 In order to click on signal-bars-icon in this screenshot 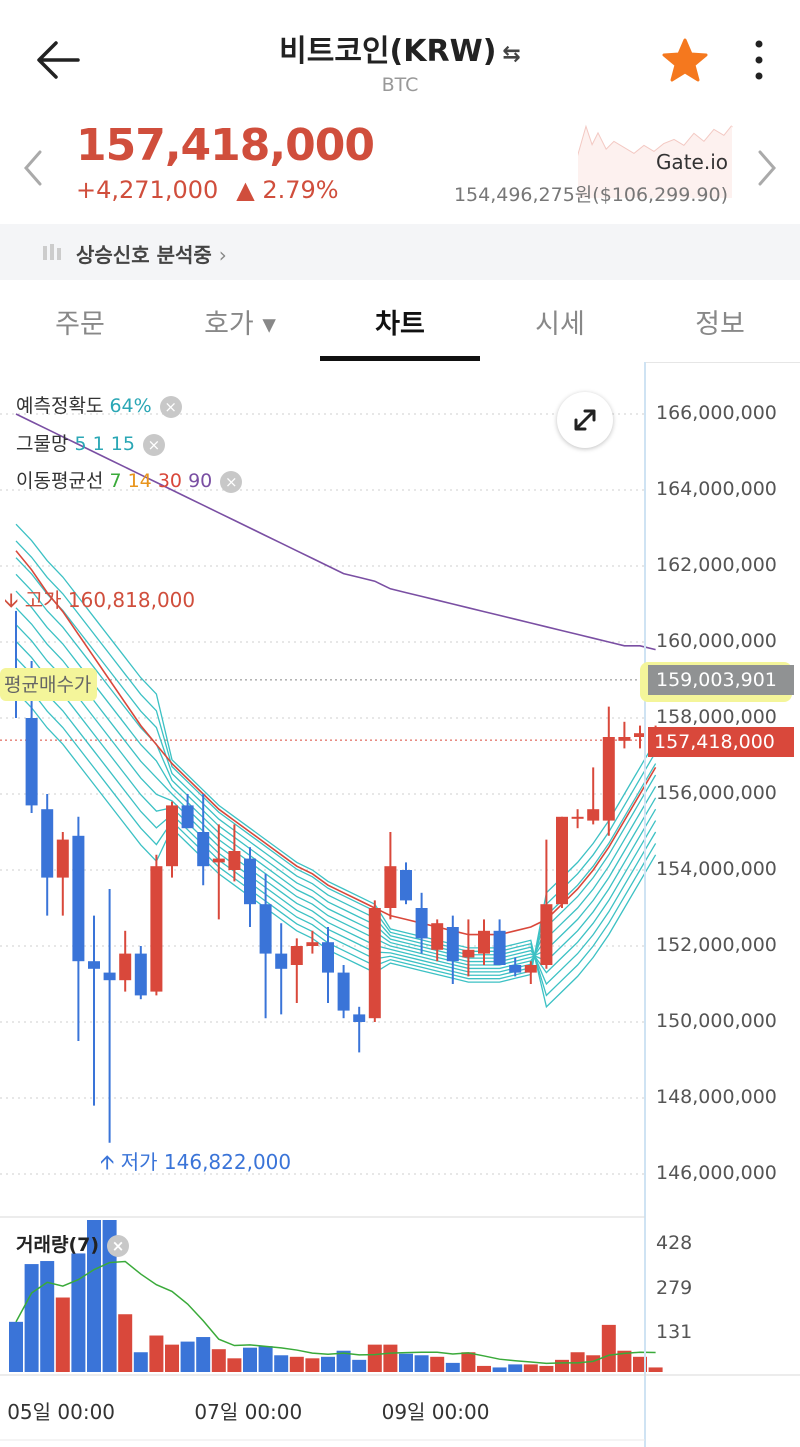, I will do `click(52, 252)`.